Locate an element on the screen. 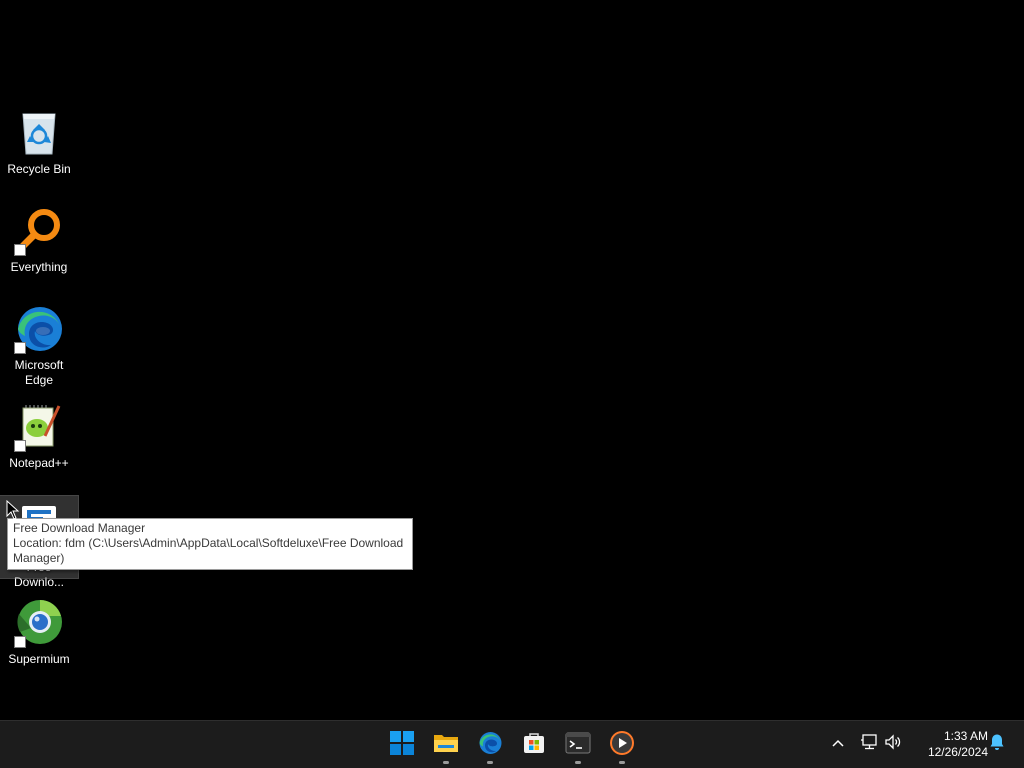  mouse-cursor-icon is located at coordinates (13, 512).